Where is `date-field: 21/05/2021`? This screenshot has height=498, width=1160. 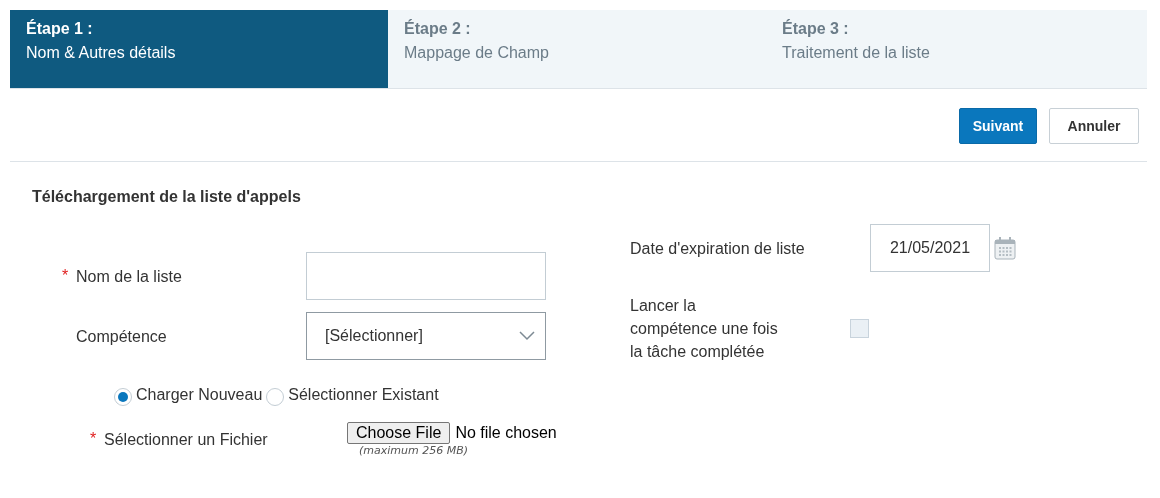 date-field: 21/05/2021 is located at coordinates (930, 248).